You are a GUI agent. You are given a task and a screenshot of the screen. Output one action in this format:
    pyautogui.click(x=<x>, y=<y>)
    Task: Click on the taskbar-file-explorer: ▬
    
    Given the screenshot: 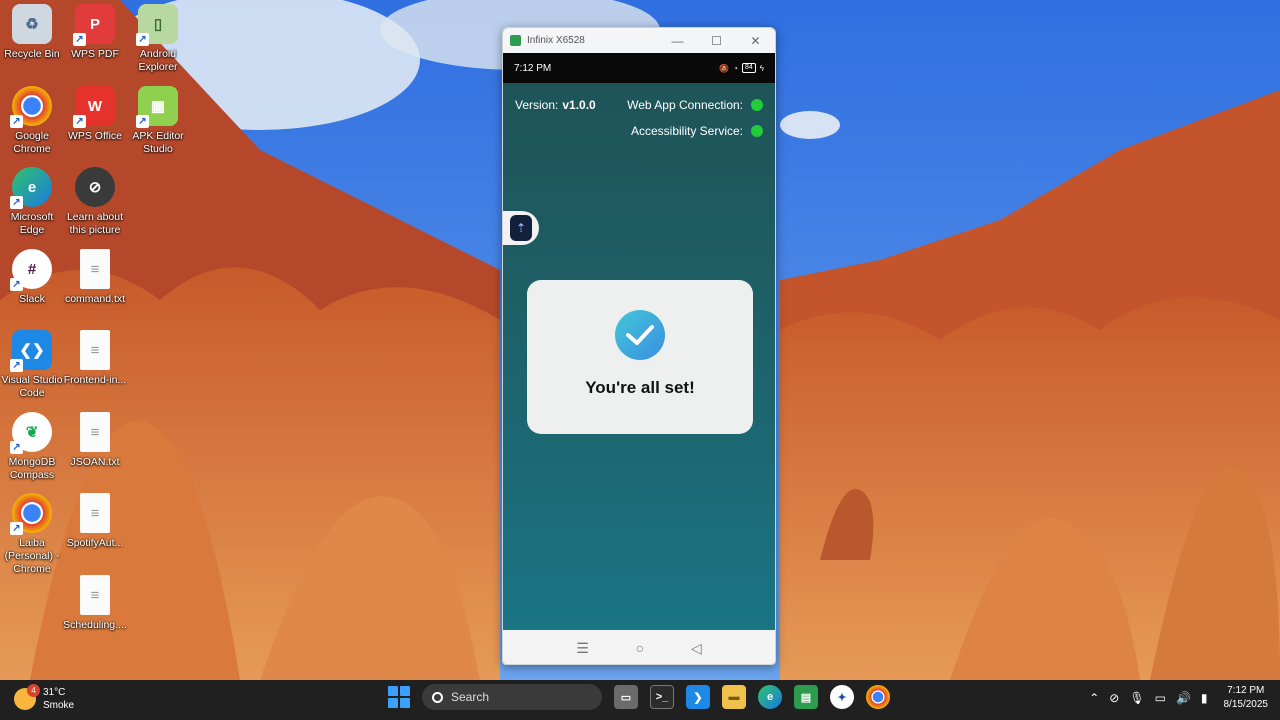 What is the action you would take?
    pyautogui.click(x=734, y=697)
    